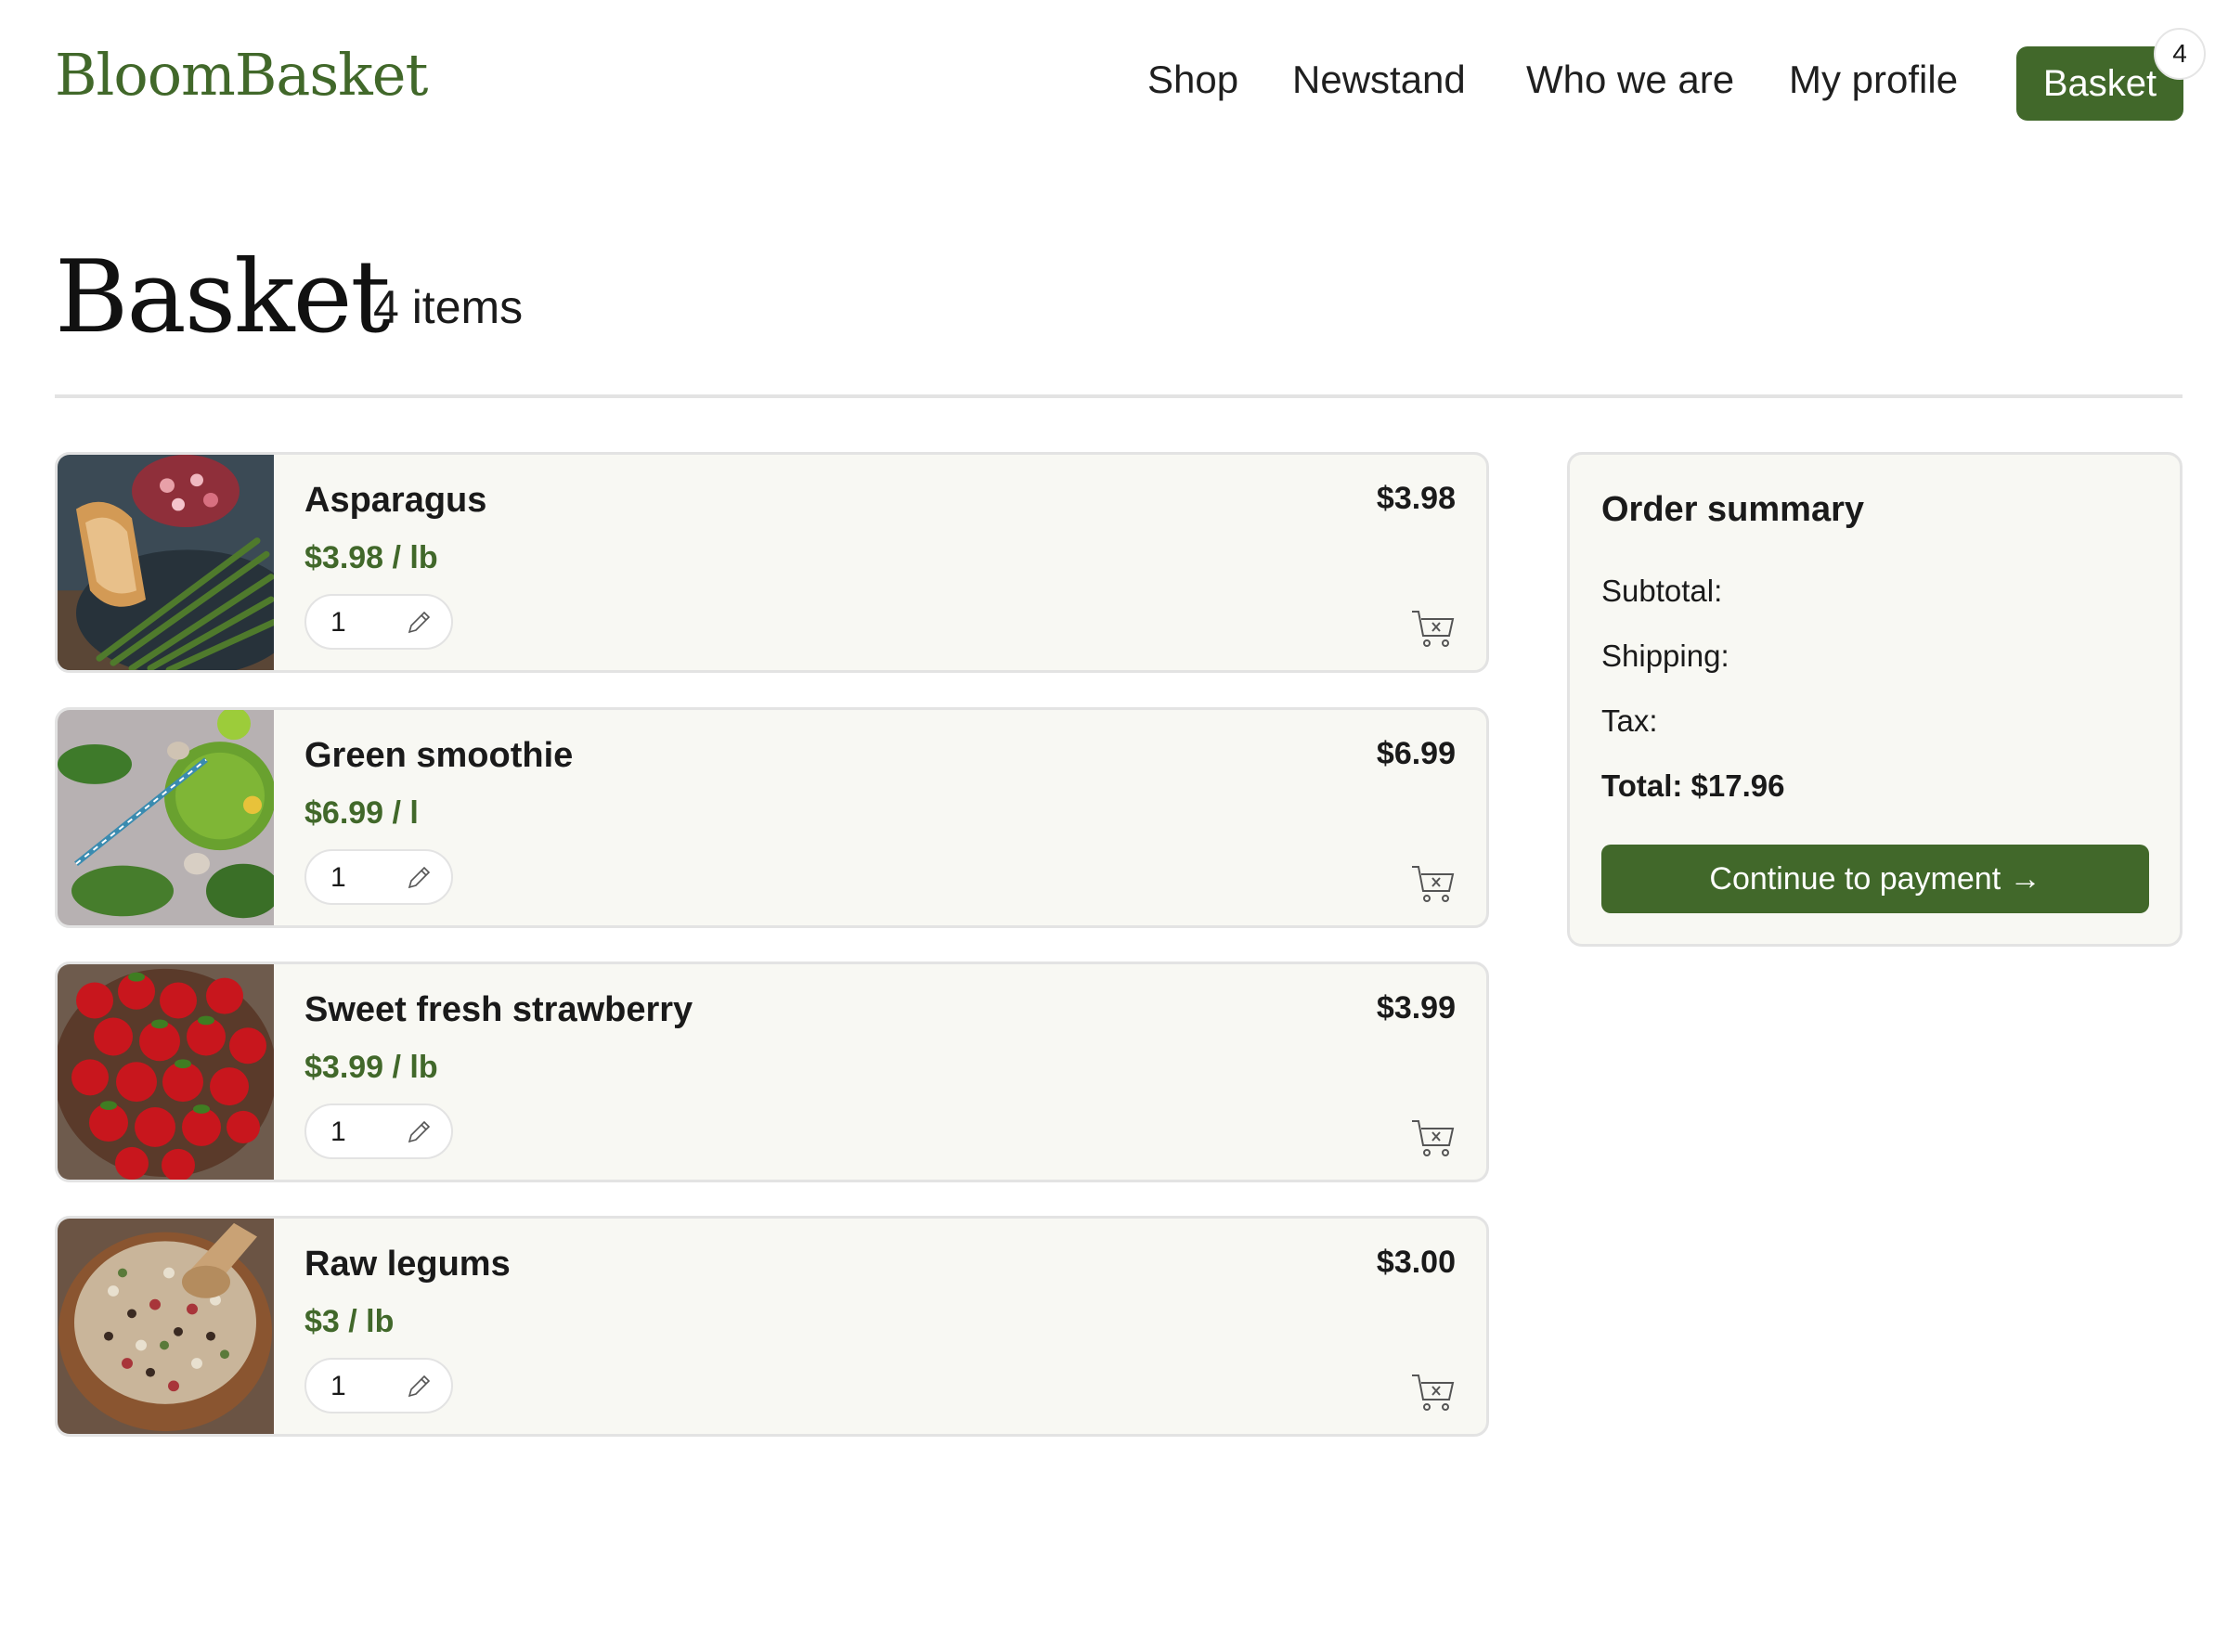 The width and height of the screenshot is (2228, 1652). Describe the element at coordinates (1662, 591) in the screenshot. I see `subtotal-label: Subtotal:` at that location.